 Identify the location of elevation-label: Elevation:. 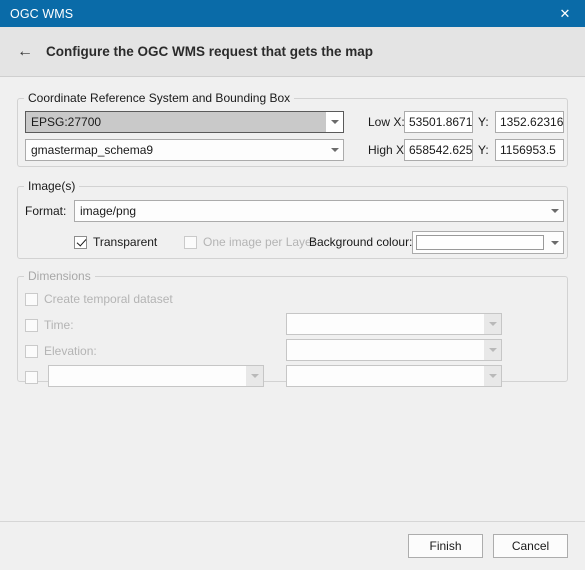
(70, 351).